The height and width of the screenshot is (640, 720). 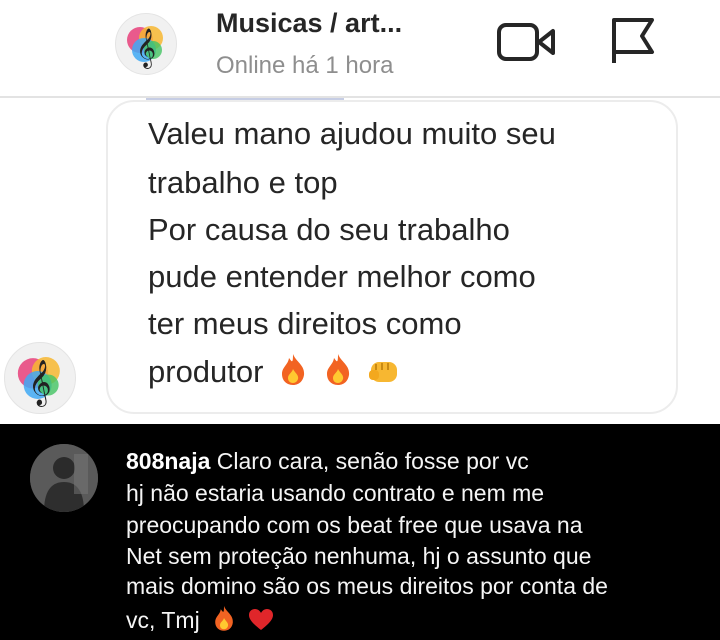 I want to click on comment-line: Claro cara, senão fosse por vc, so click(x=372, y=461).